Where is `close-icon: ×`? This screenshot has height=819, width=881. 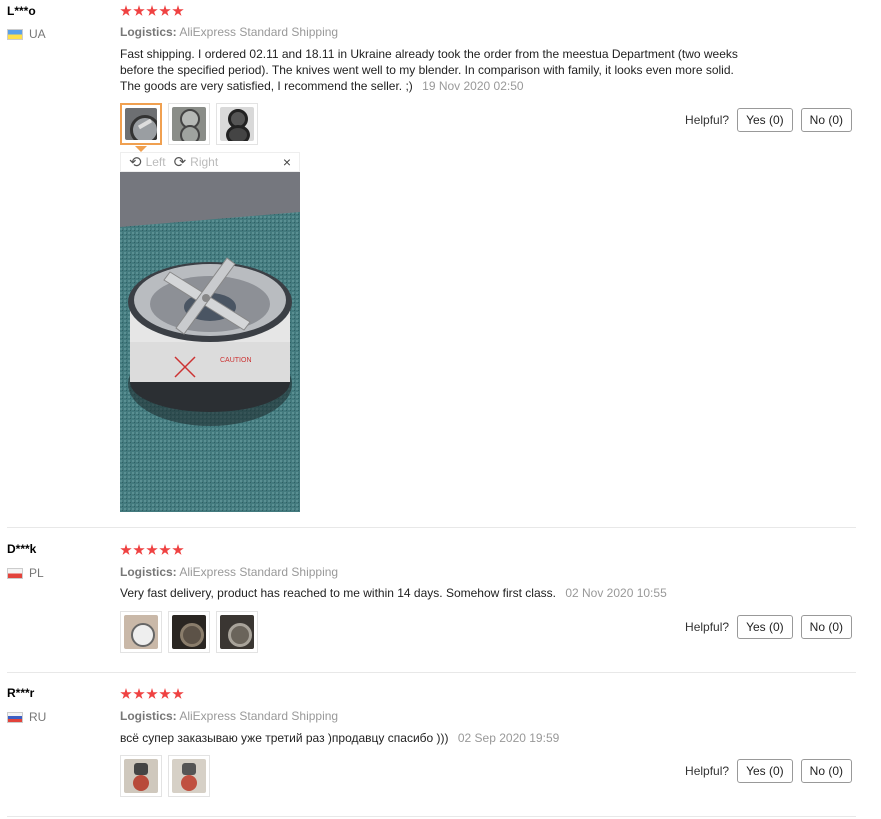
close-icon: × is located at coordinates (287, 162).